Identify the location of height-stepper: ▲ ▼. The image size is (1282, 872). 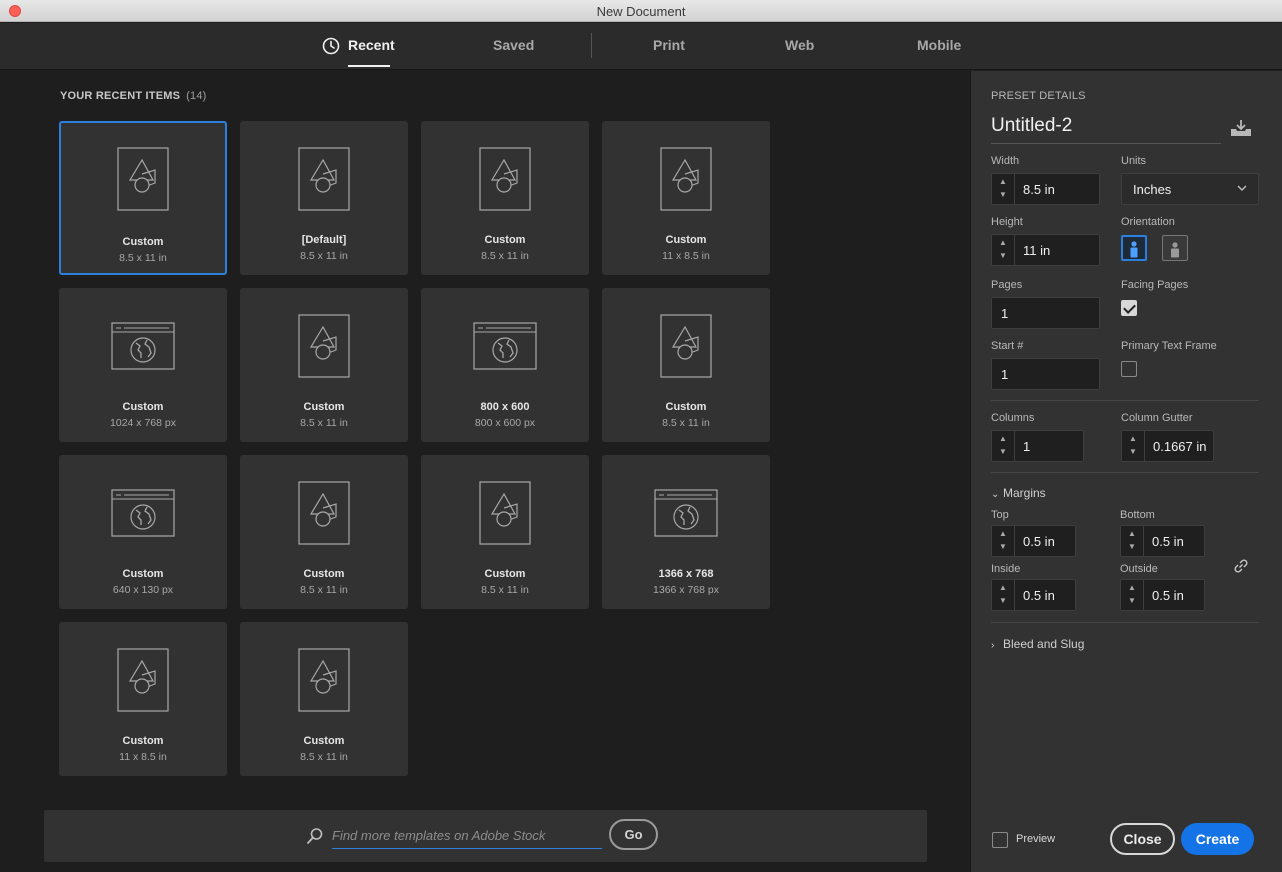
(1003, 250).